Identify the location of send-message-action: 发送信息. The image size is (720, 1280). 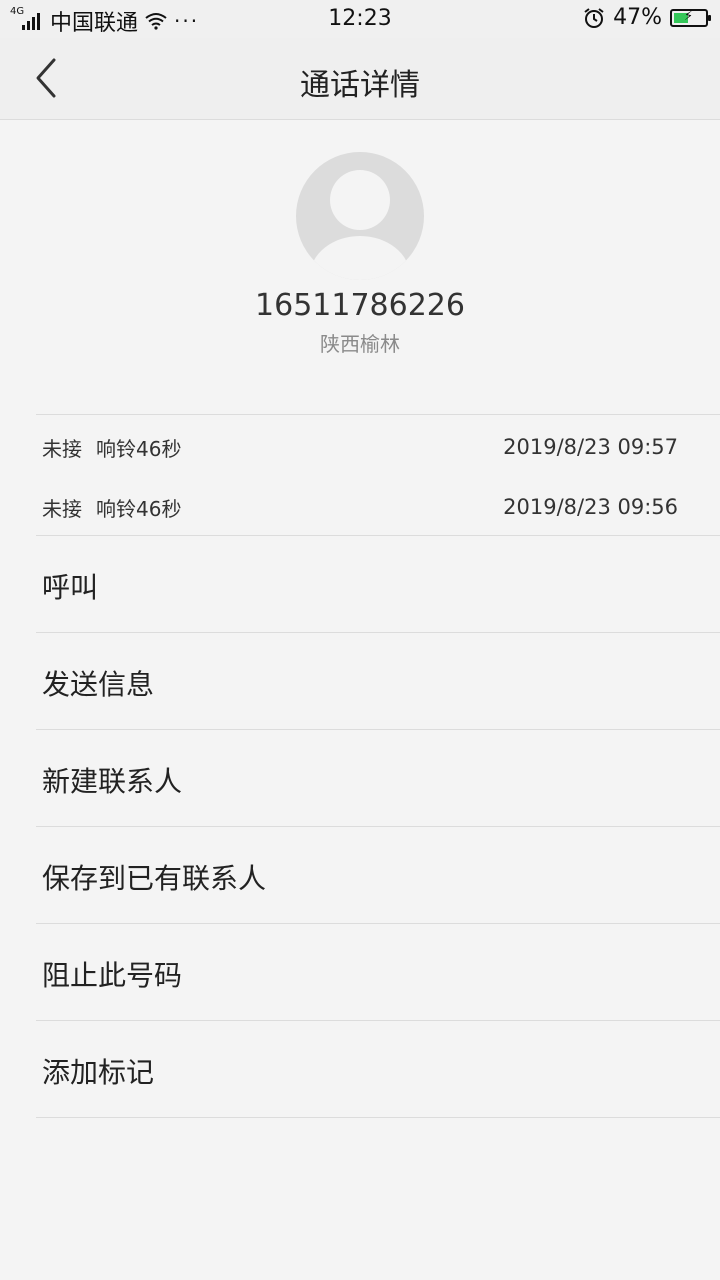
(360, 681).